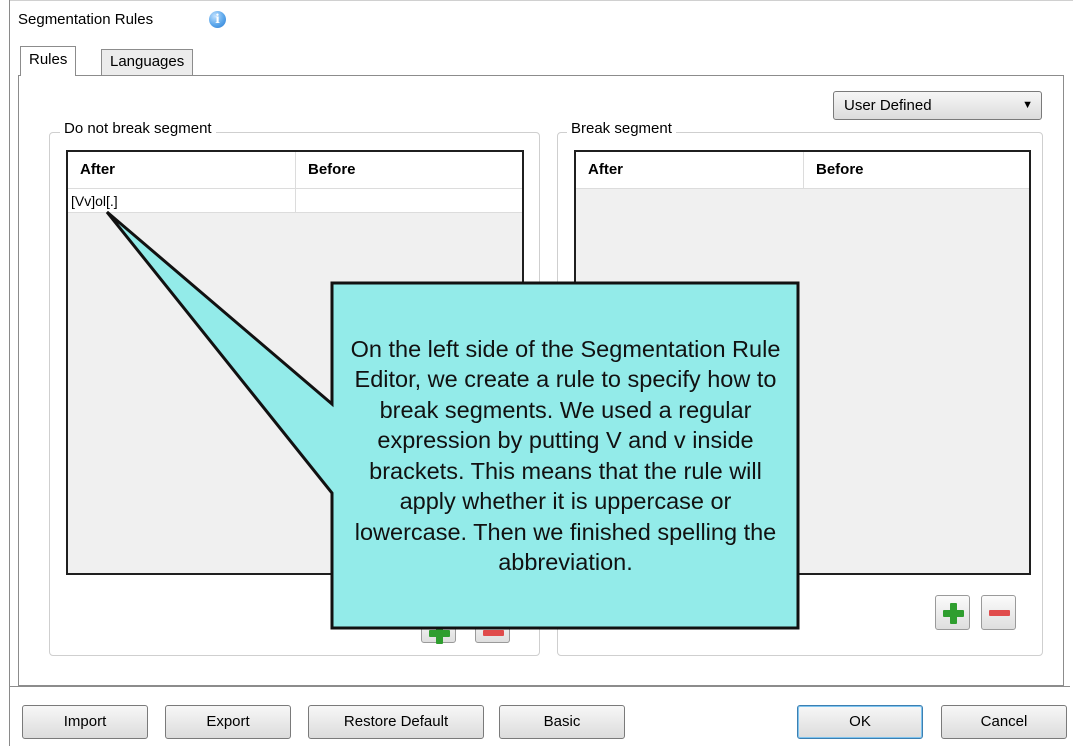 The width and height of the screenshot is (1073, 746). Describe the element at coordinates (937, 105) in the screenshot. I see `rule-mode-select: User Defined ▼` at that location.